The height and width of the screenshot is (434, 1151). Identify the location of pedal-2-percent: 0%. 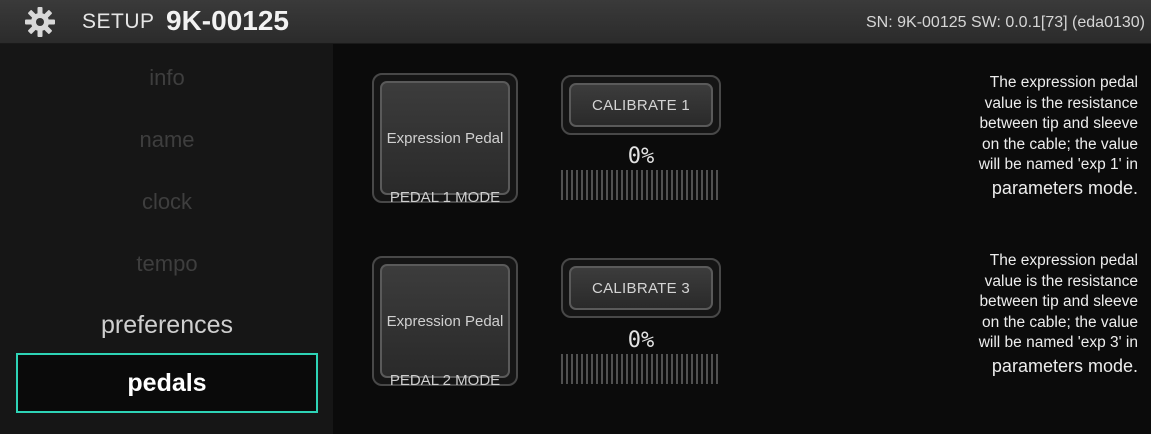
(641, 340).